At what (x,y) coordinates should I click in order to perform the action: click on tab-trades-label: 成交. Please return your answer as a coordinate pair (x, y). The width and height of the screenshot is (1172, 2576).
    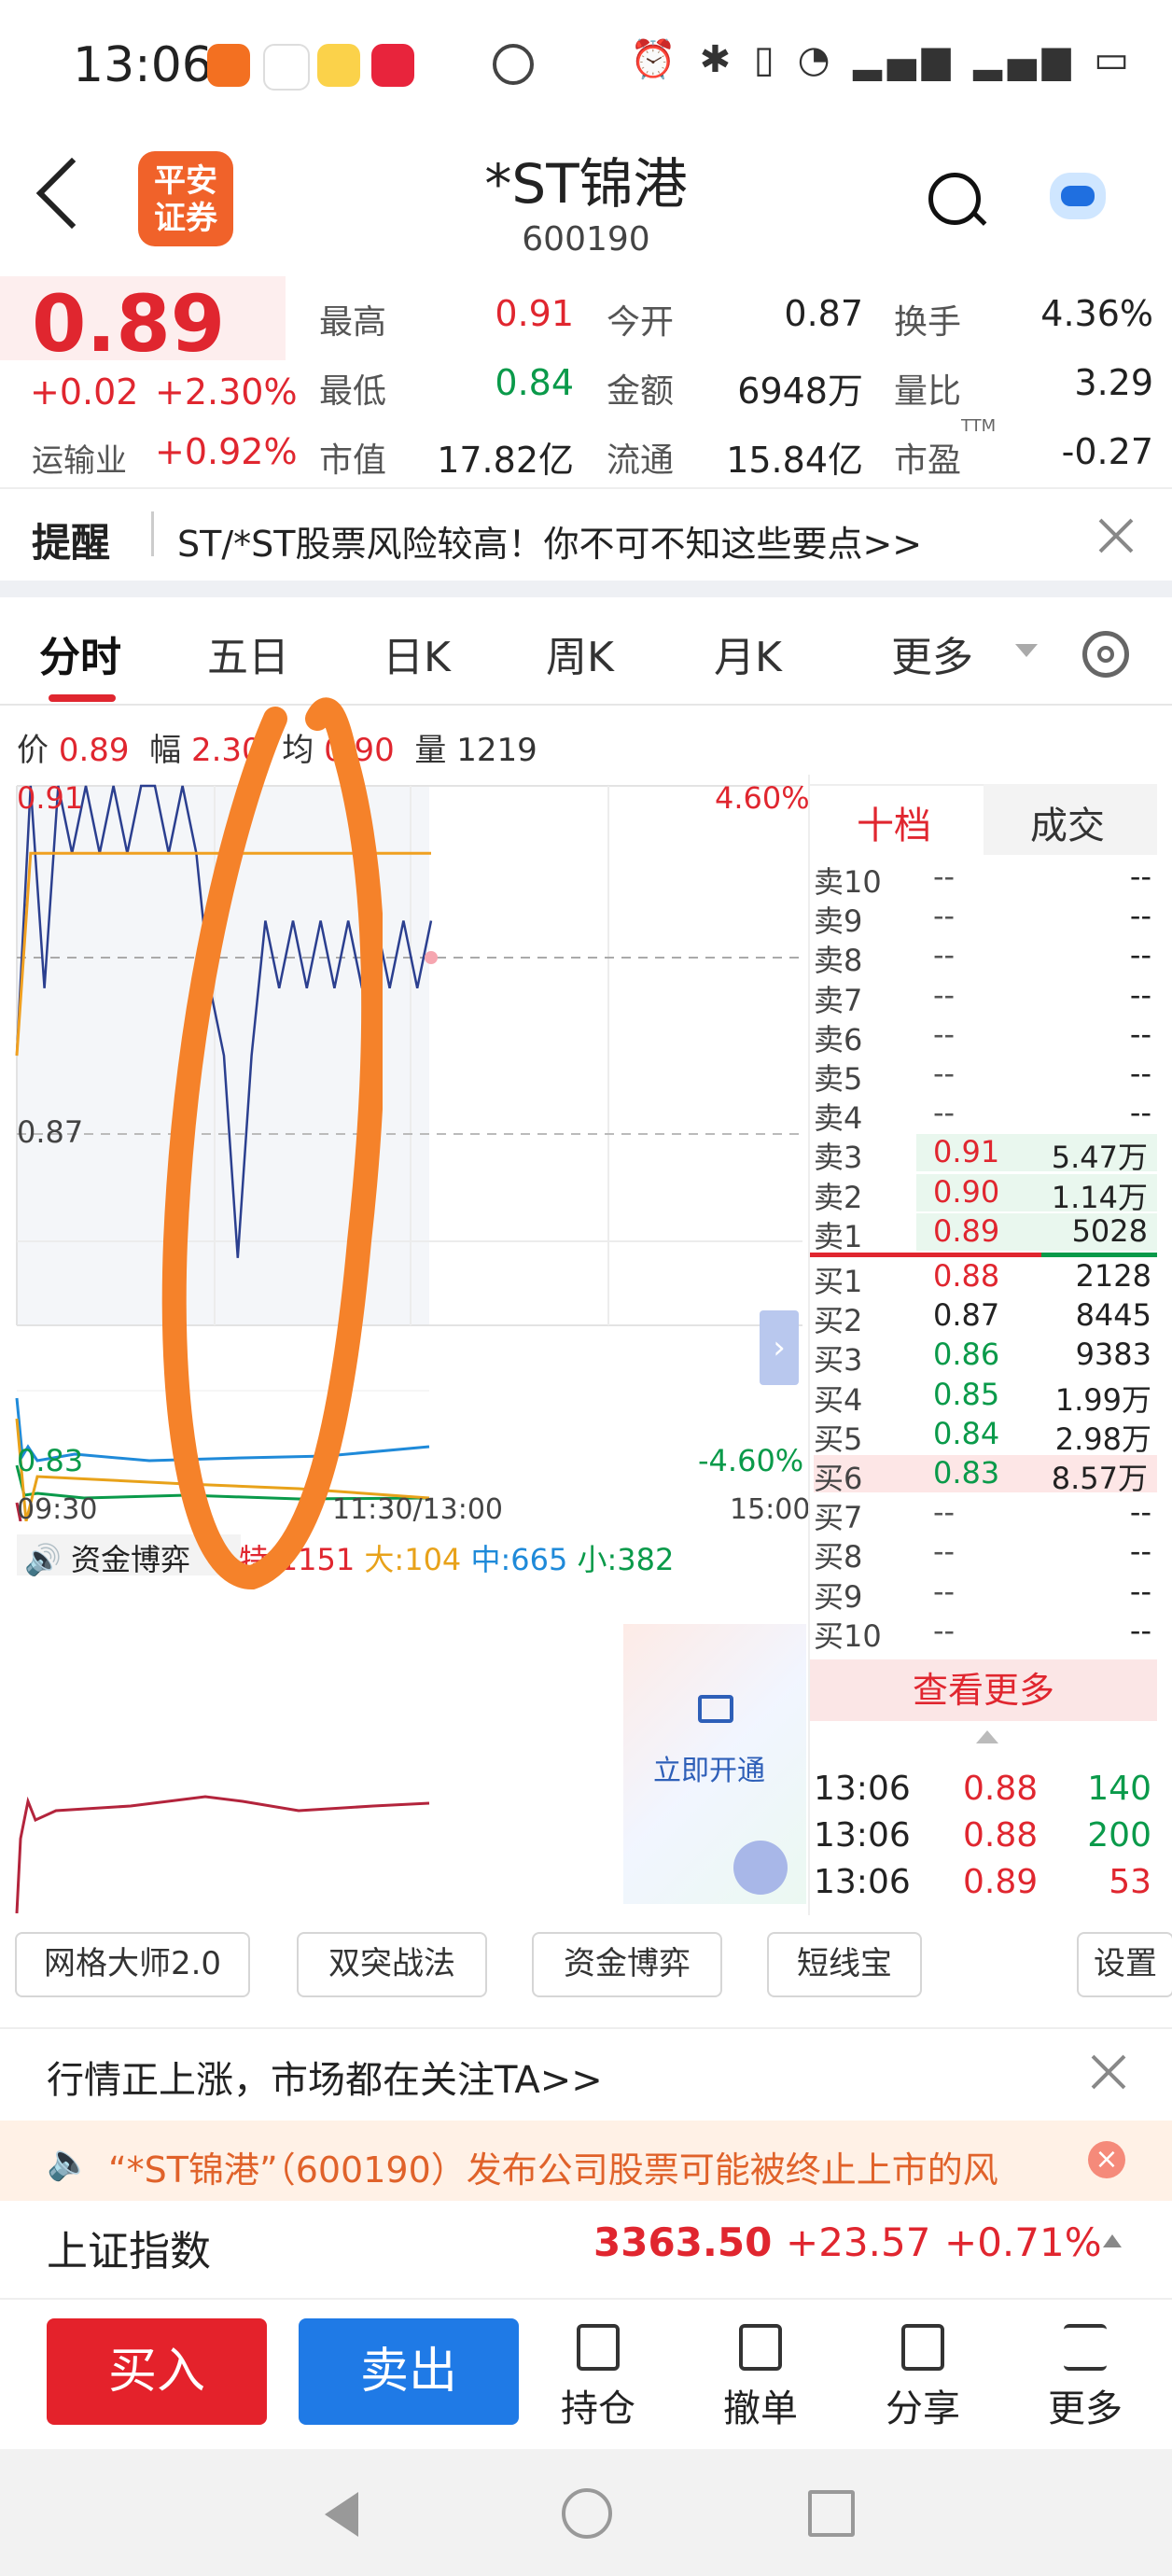
    Looking at the image, I should click on (1067, 822).